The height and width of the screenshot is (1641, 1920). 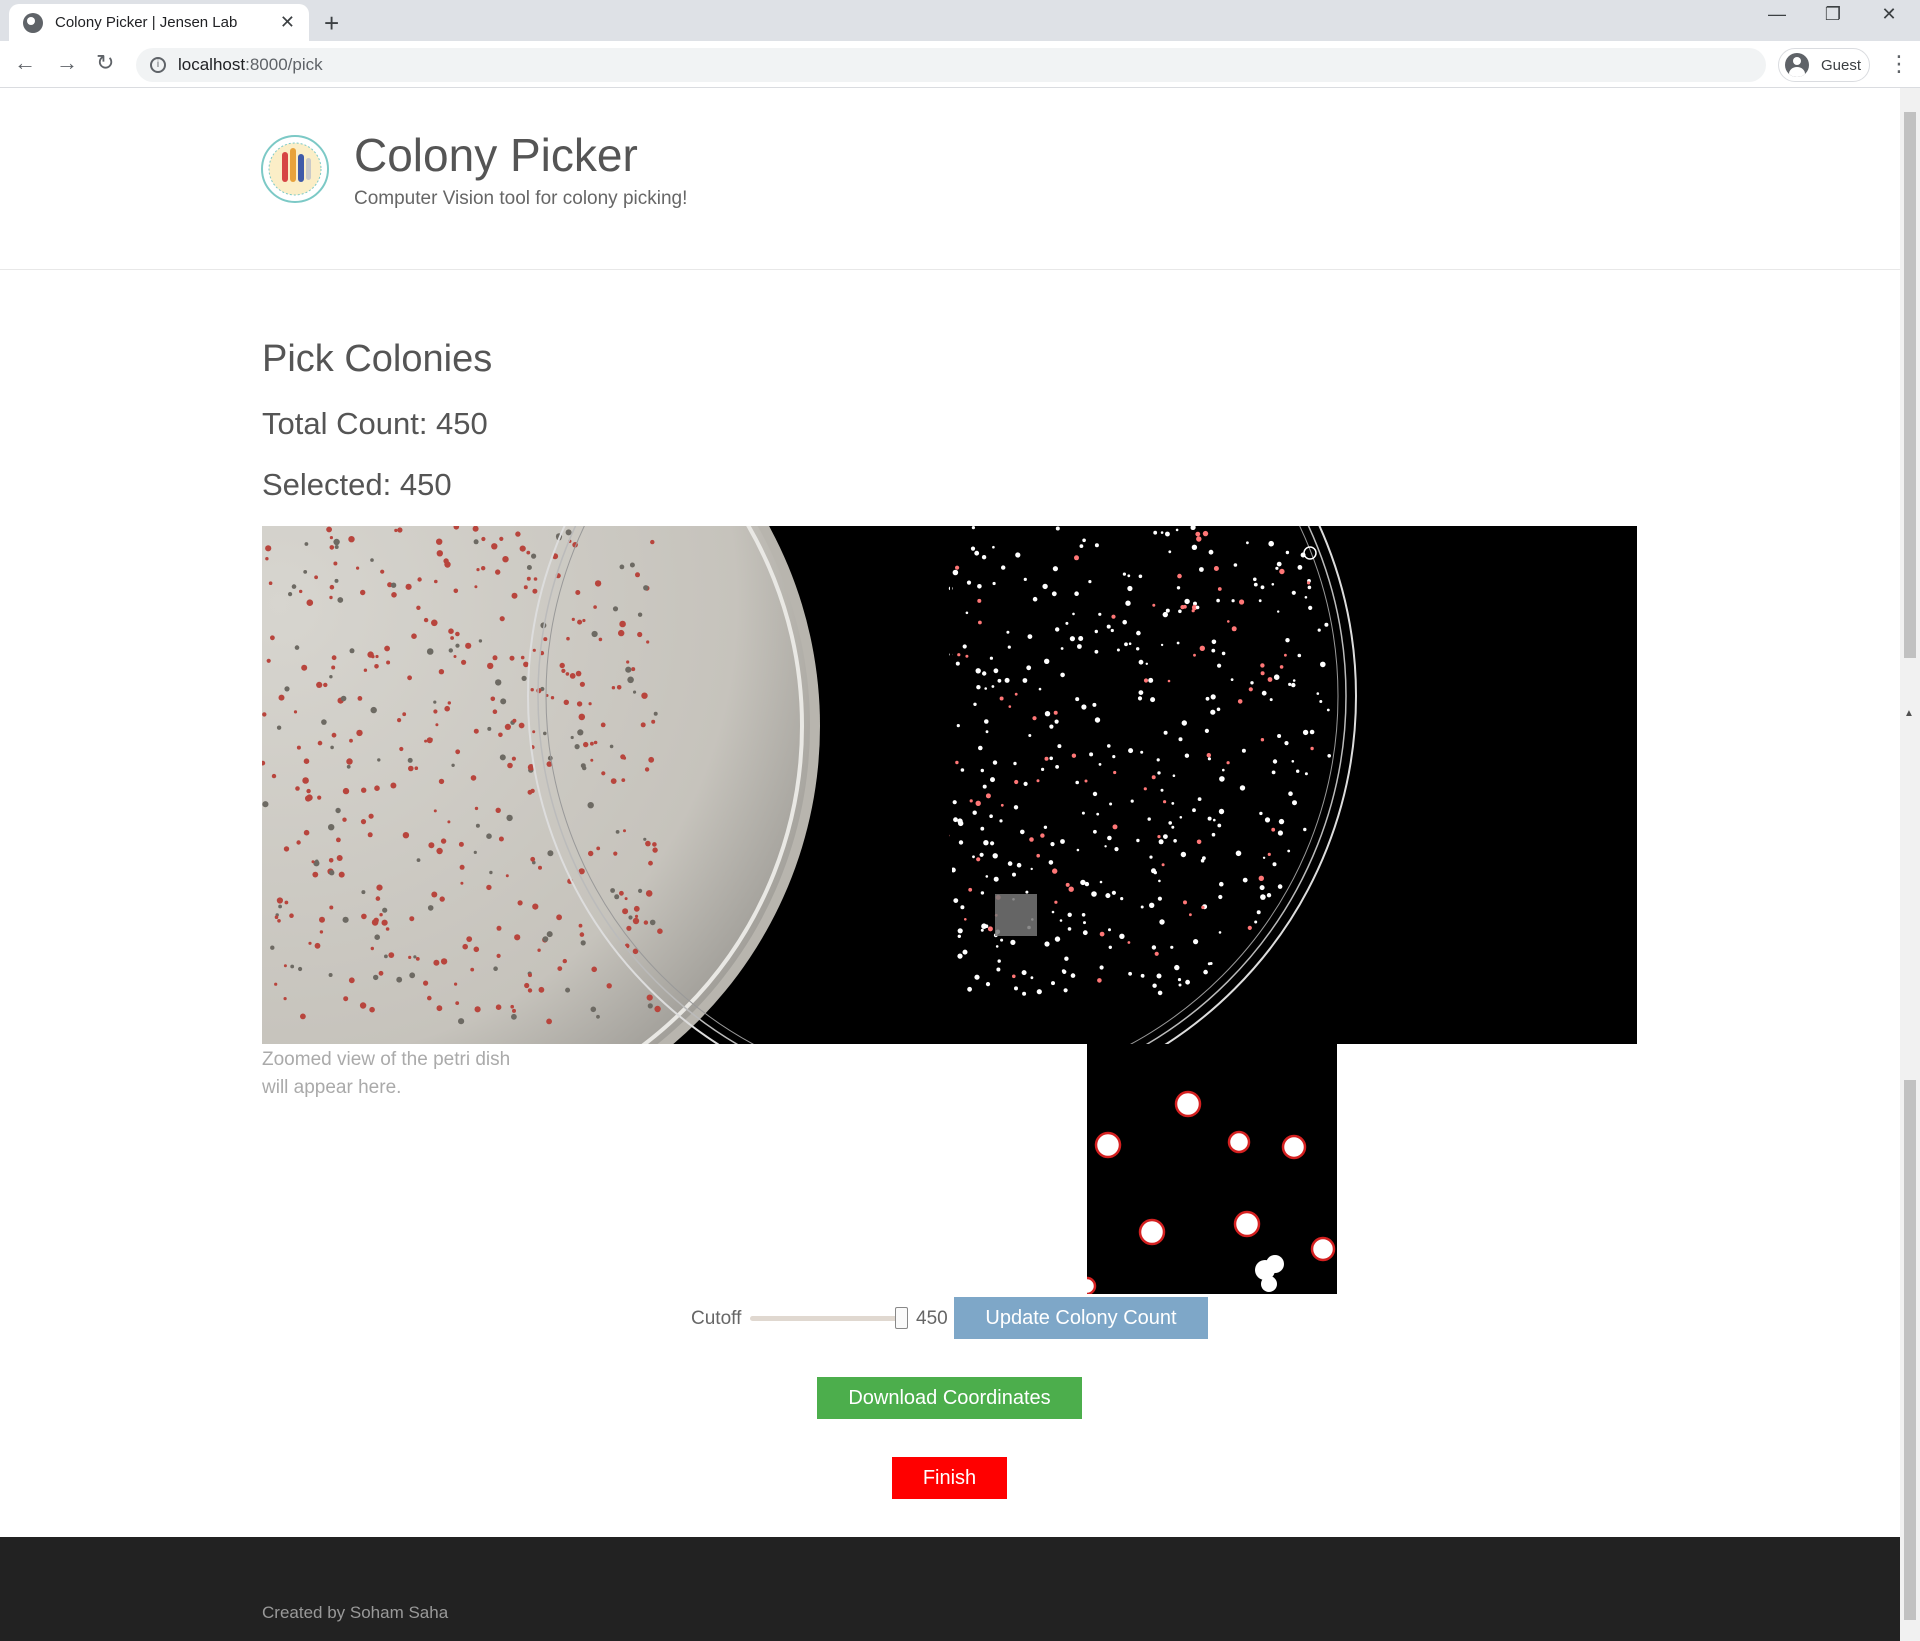 I want to click on total-count: Total Count: 450, so click(x=375, y=423).